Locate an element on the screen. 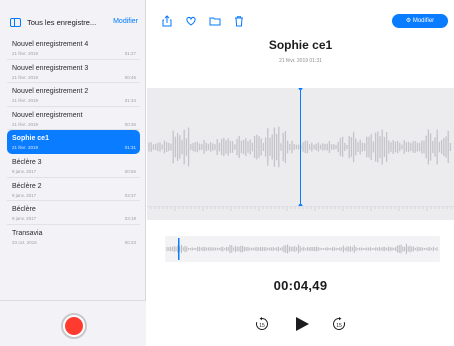  recording-duration: 01:34 is located at coordinates (130, 101).